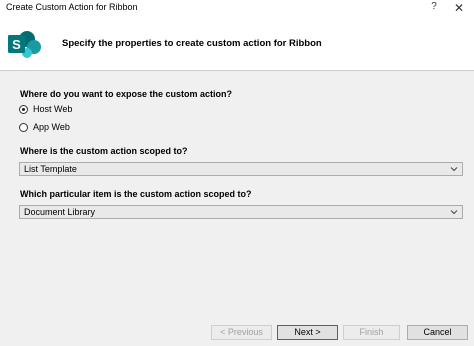 The width and height of the screenshot is (474, 346). Describe the element at coordinates (459, 8) in the screenshot. I see `close-button: ✕` at that location.